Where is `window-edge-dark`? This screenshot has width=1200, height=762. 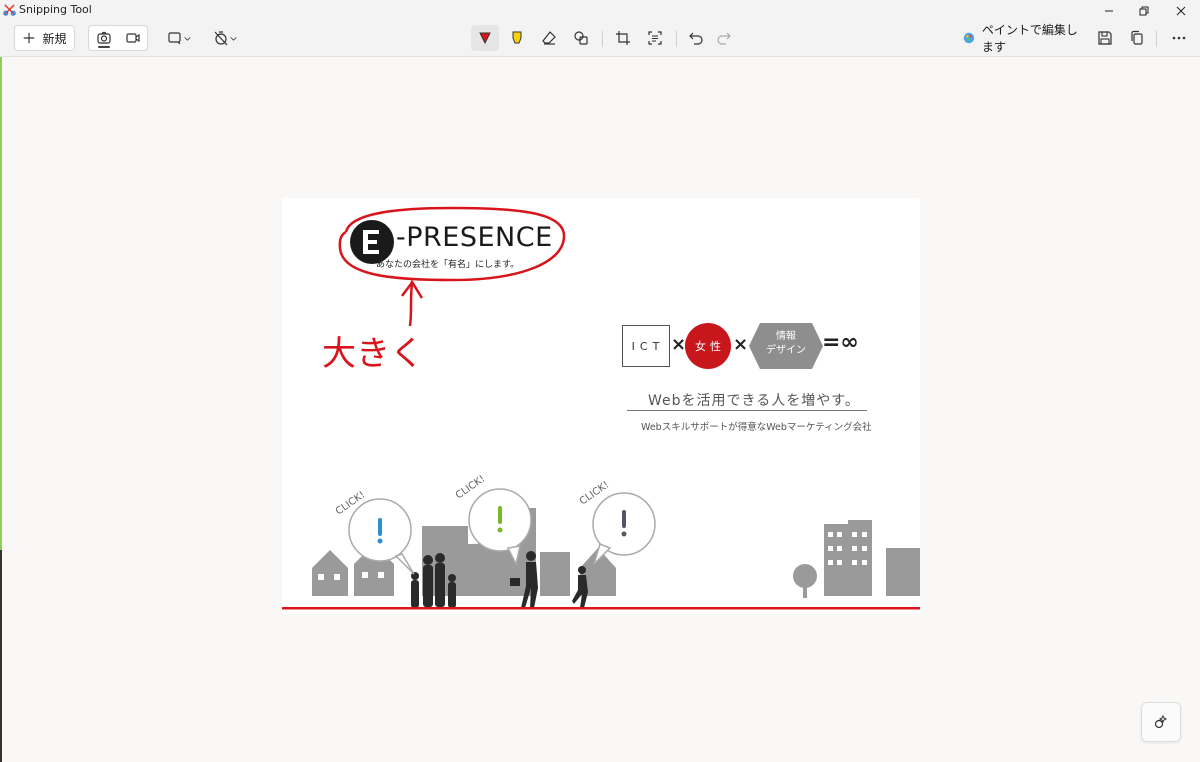
window-edge-dark is located at coordinates (1, 656).